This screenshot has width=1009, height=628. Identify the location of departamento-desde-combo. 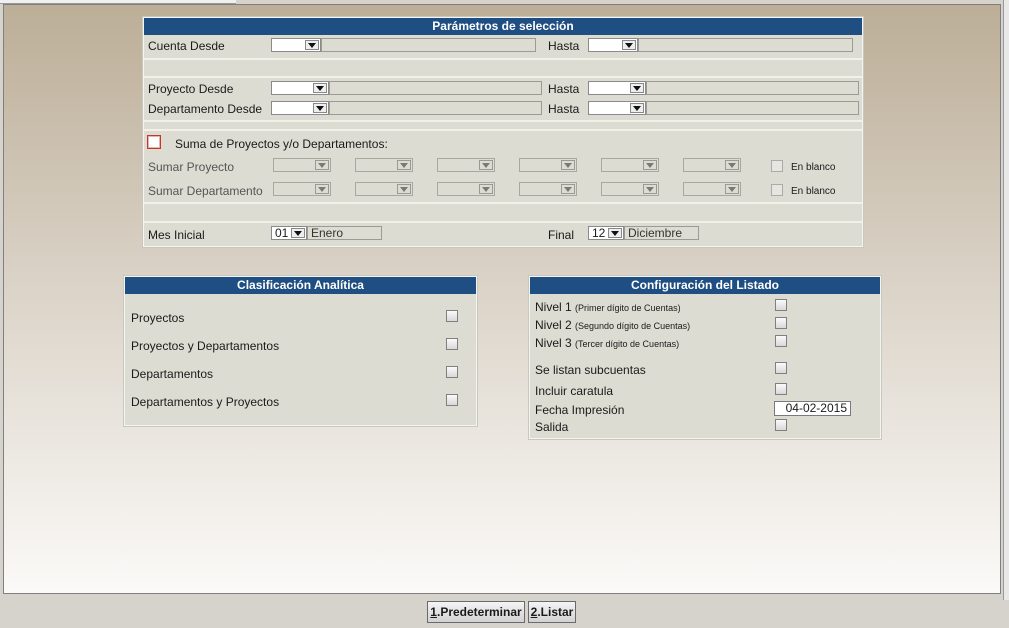
(300, 108).